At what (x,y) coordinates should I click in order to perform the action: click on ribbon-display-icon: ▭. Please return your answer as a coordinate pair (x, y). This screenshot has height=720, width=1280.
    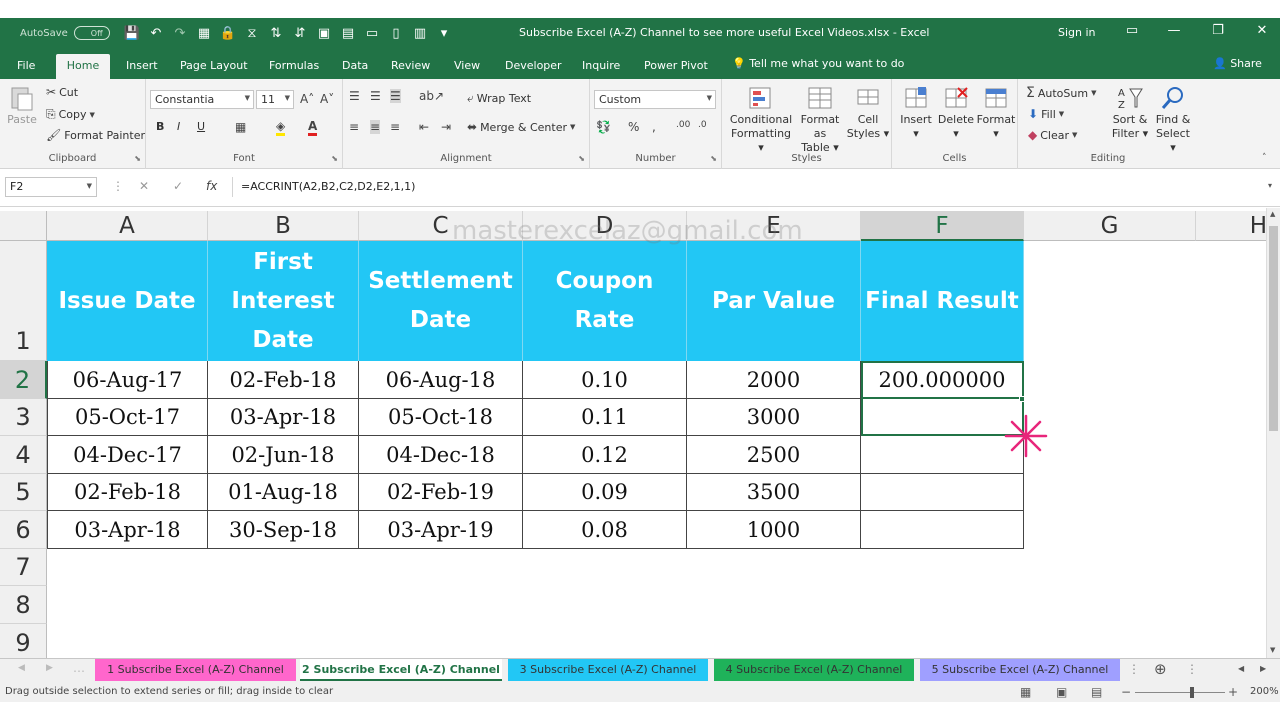
    Looking at the image, I should click on (1132, 33).